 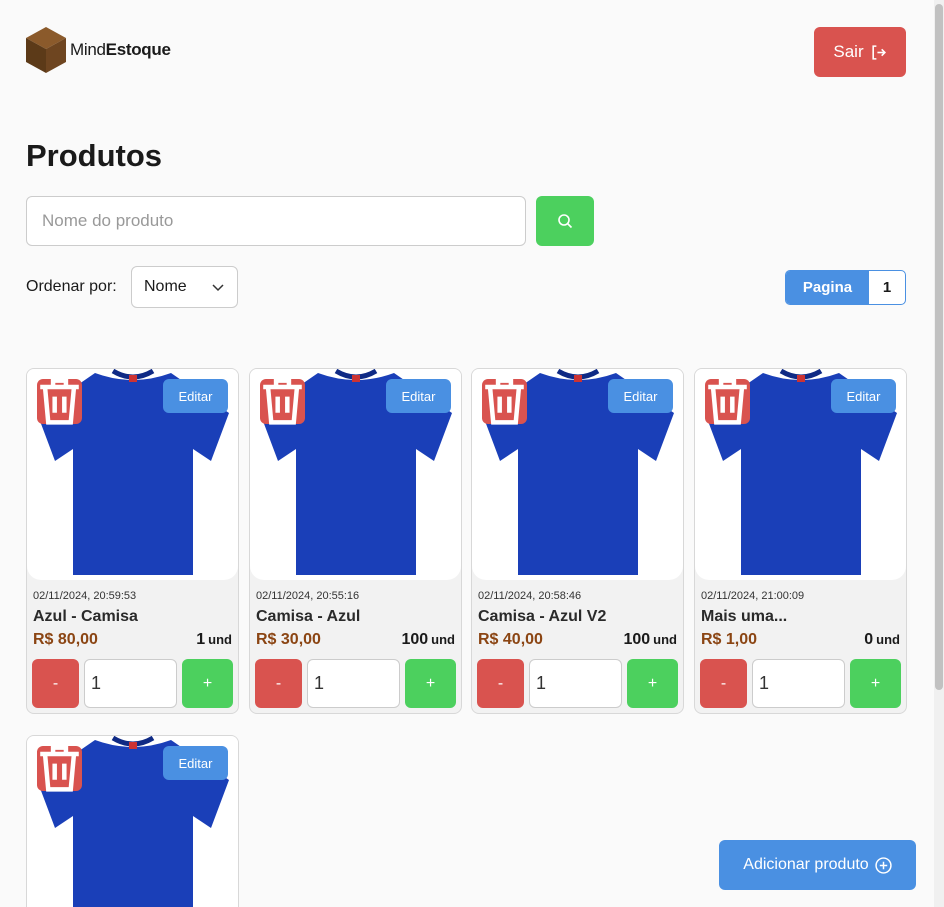 I want to click on cube-logo-icon, so click(x=46, y=50).